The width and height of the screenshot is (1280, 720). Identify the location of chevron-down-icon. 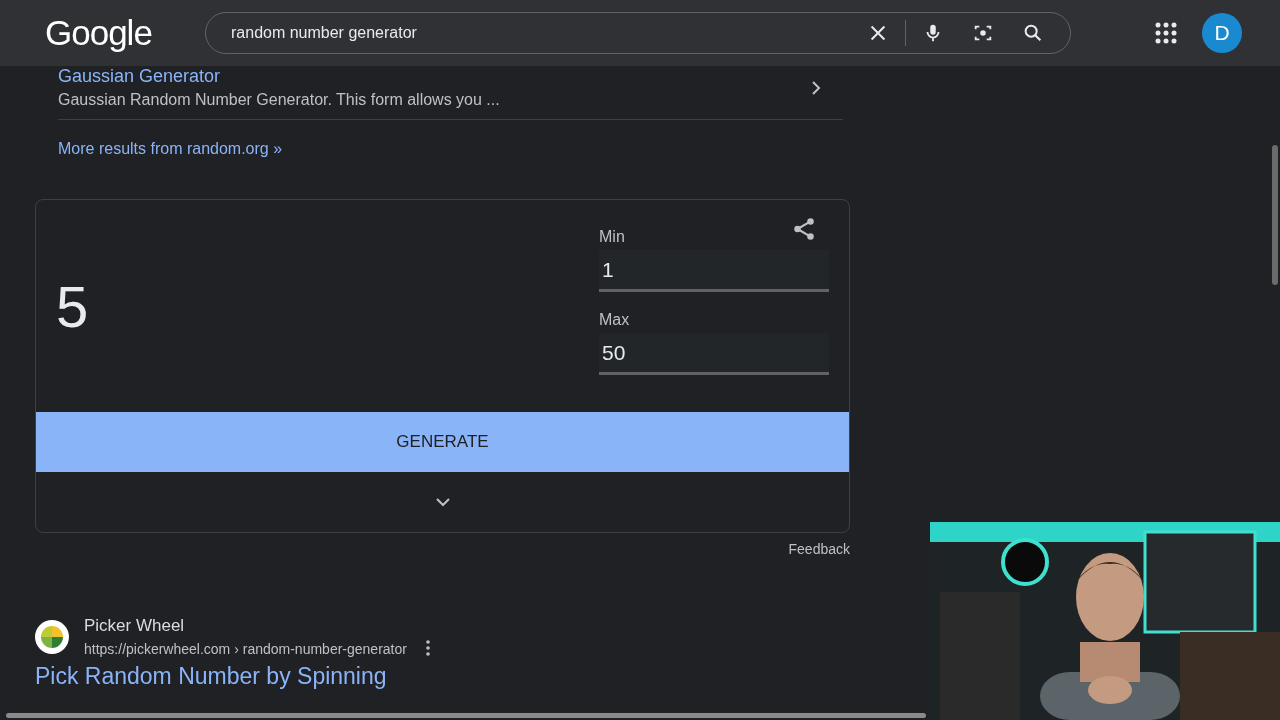
(442, 502).